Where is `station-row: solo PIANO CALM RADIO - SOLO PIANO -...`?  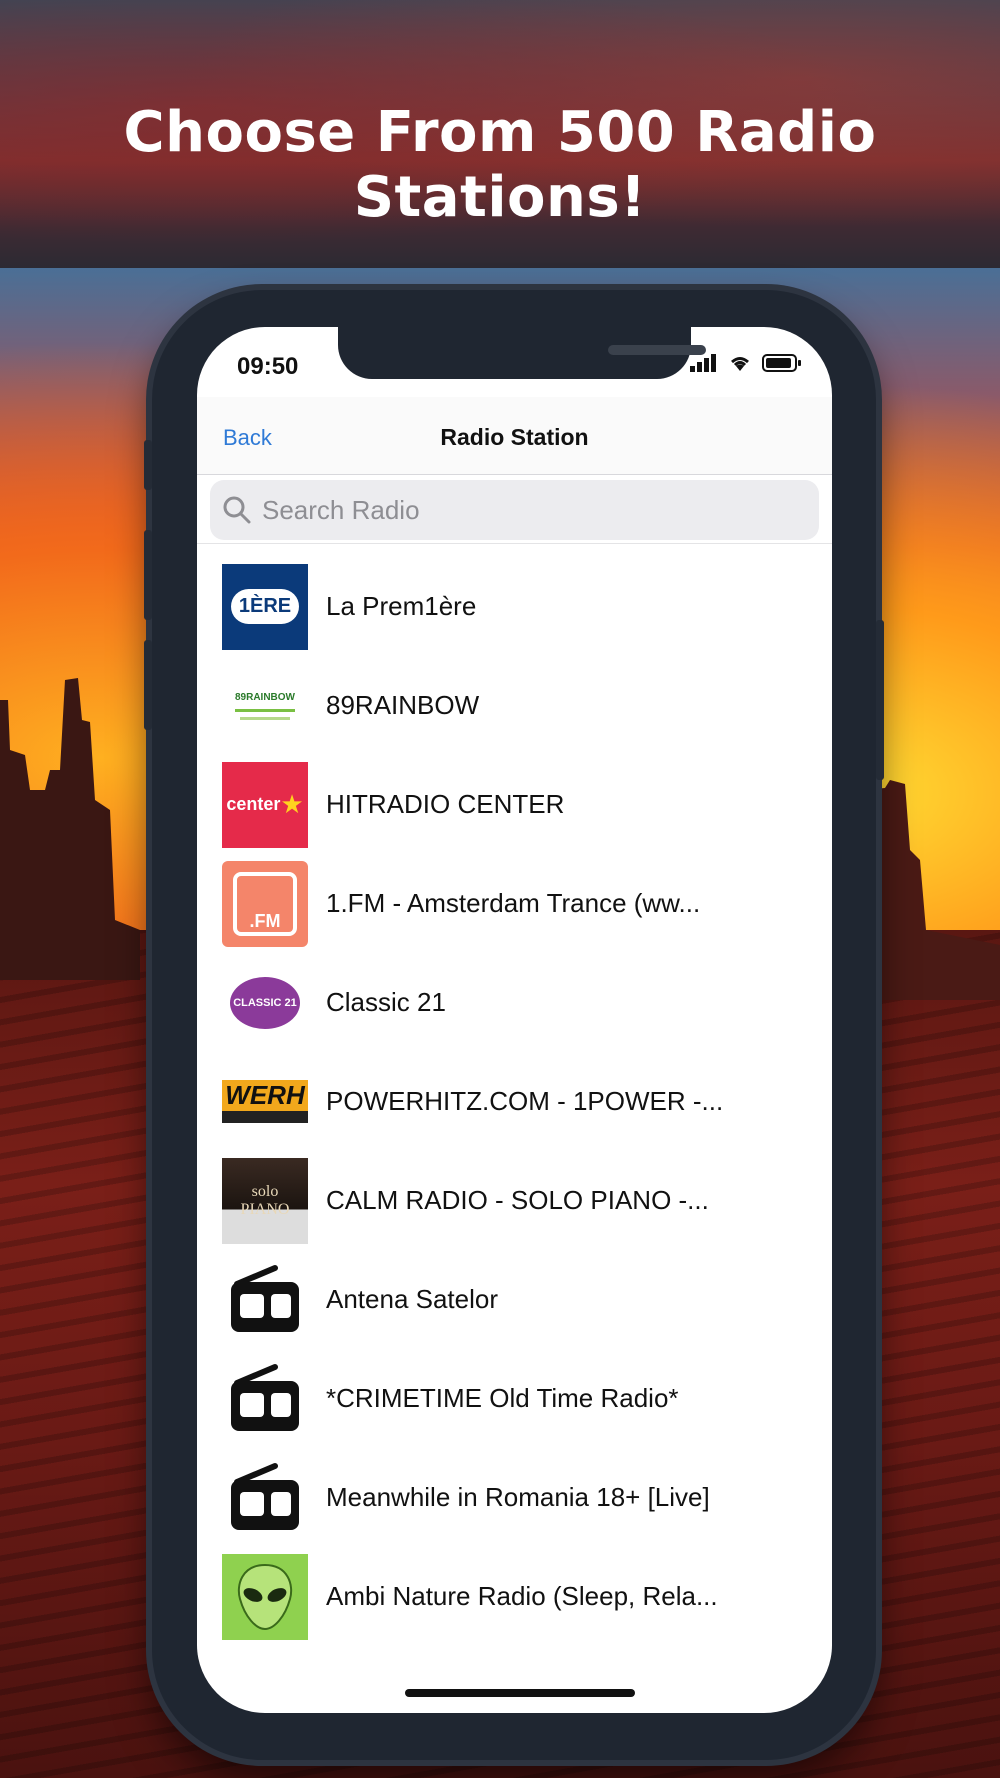
station-row: solo PIANO CALM RADIO - SOLO PIANO -... is located at coordinates (514, 1200).